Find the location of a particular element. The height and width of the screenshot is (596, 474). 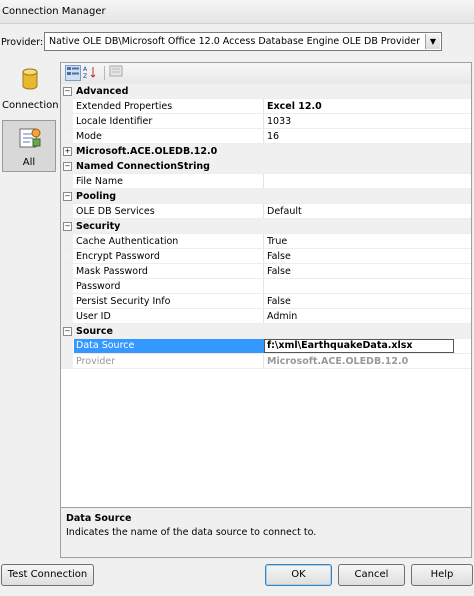

property-name: Extended Properties is located at coordinates (124, 106).